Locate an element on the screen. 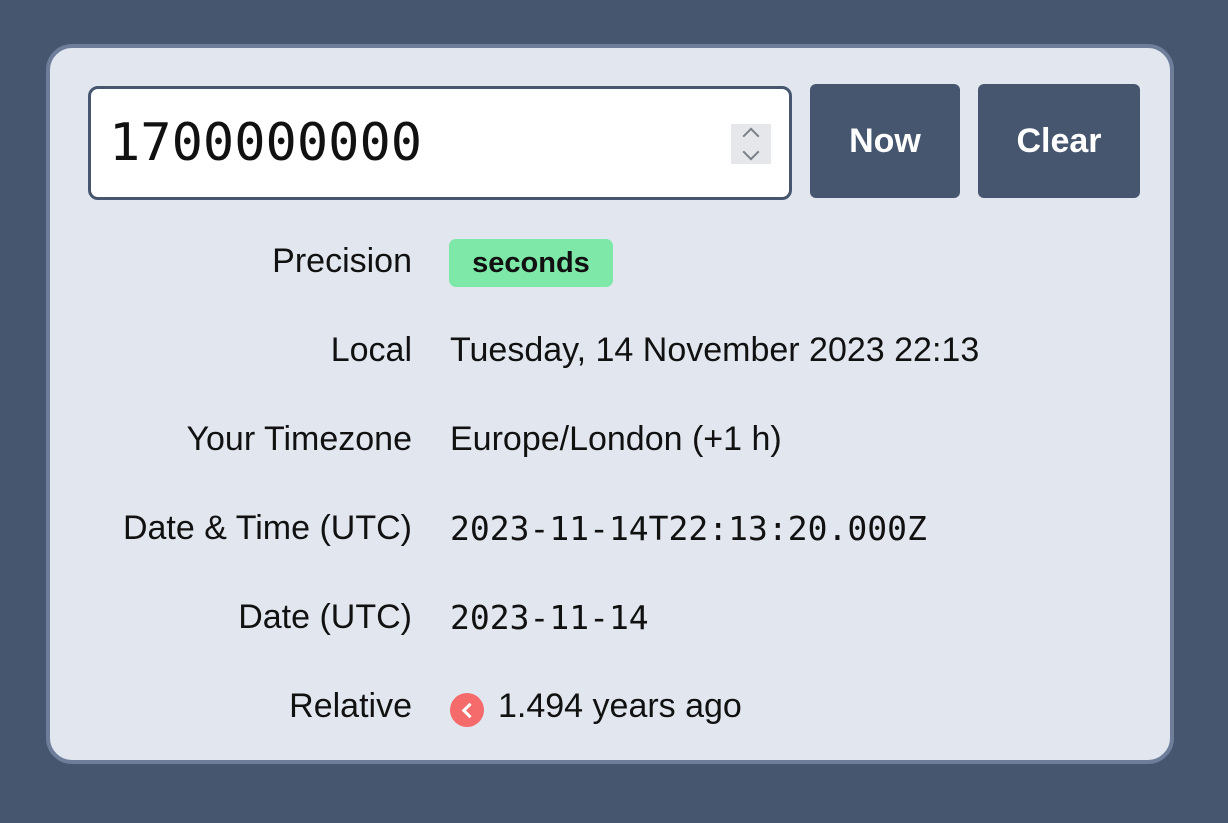 Image resolution: width=1228 pixels, height=823 pixels. number-stepper is located at coordinates (751, 144).